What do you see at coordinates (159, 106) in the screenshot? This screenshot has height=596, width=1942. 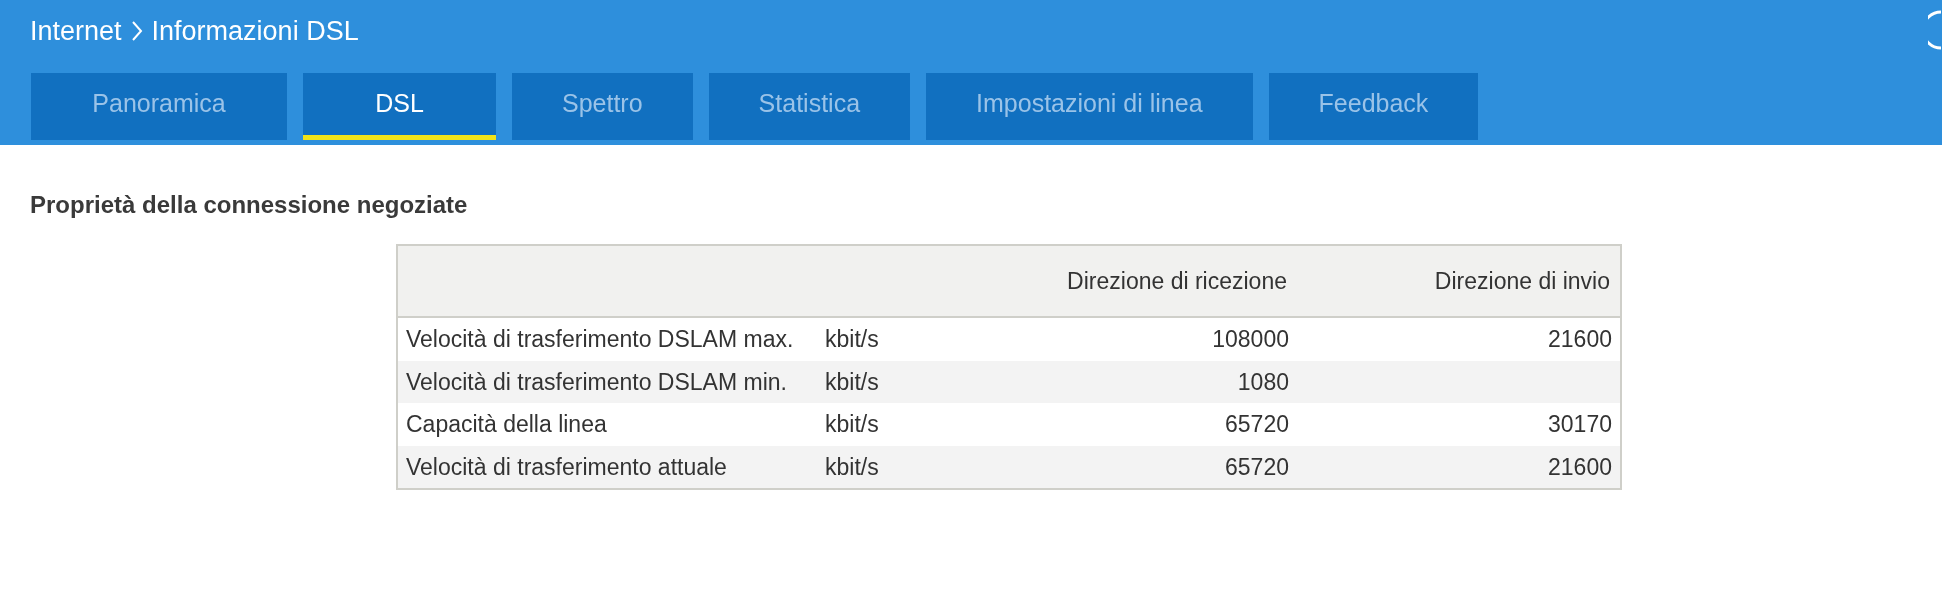 I see `tab: Panoramica` at bounding box center [159, 106].